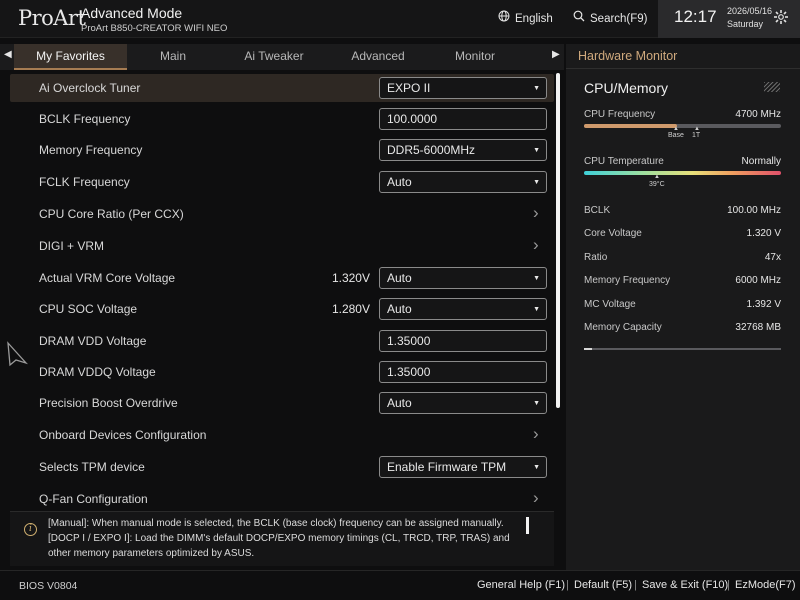 This screenshot has height=600, width=800. I want to click on tab-scroll-right-icon: ▶, so click(556, 54).